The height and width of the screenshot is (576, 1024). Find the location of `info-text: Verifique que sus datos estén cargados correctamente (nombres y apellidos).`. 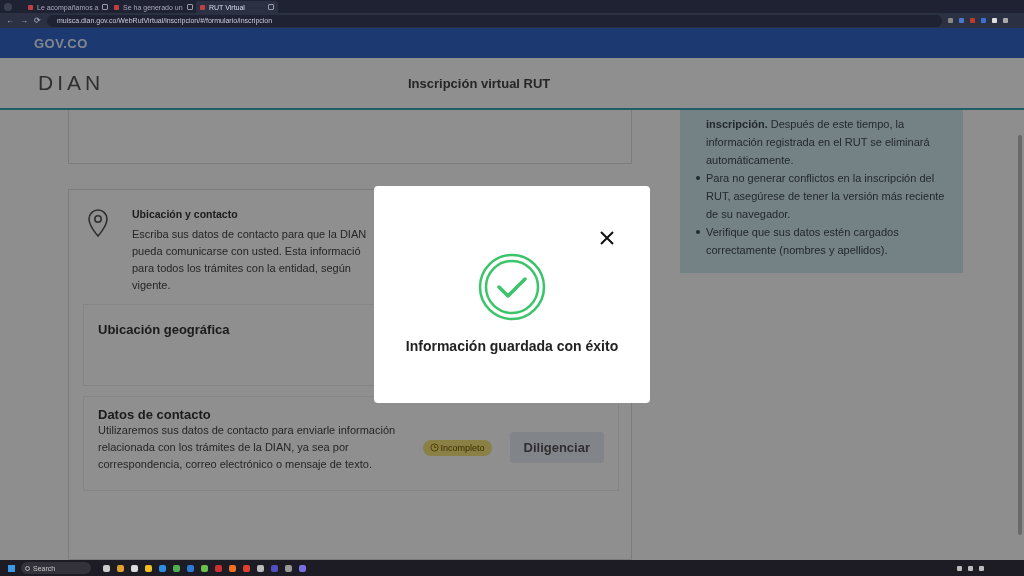

info-text: Verifique que sus datos estén cargados correctamente (nombres y apellidos). is located at coordinates (803, 241).